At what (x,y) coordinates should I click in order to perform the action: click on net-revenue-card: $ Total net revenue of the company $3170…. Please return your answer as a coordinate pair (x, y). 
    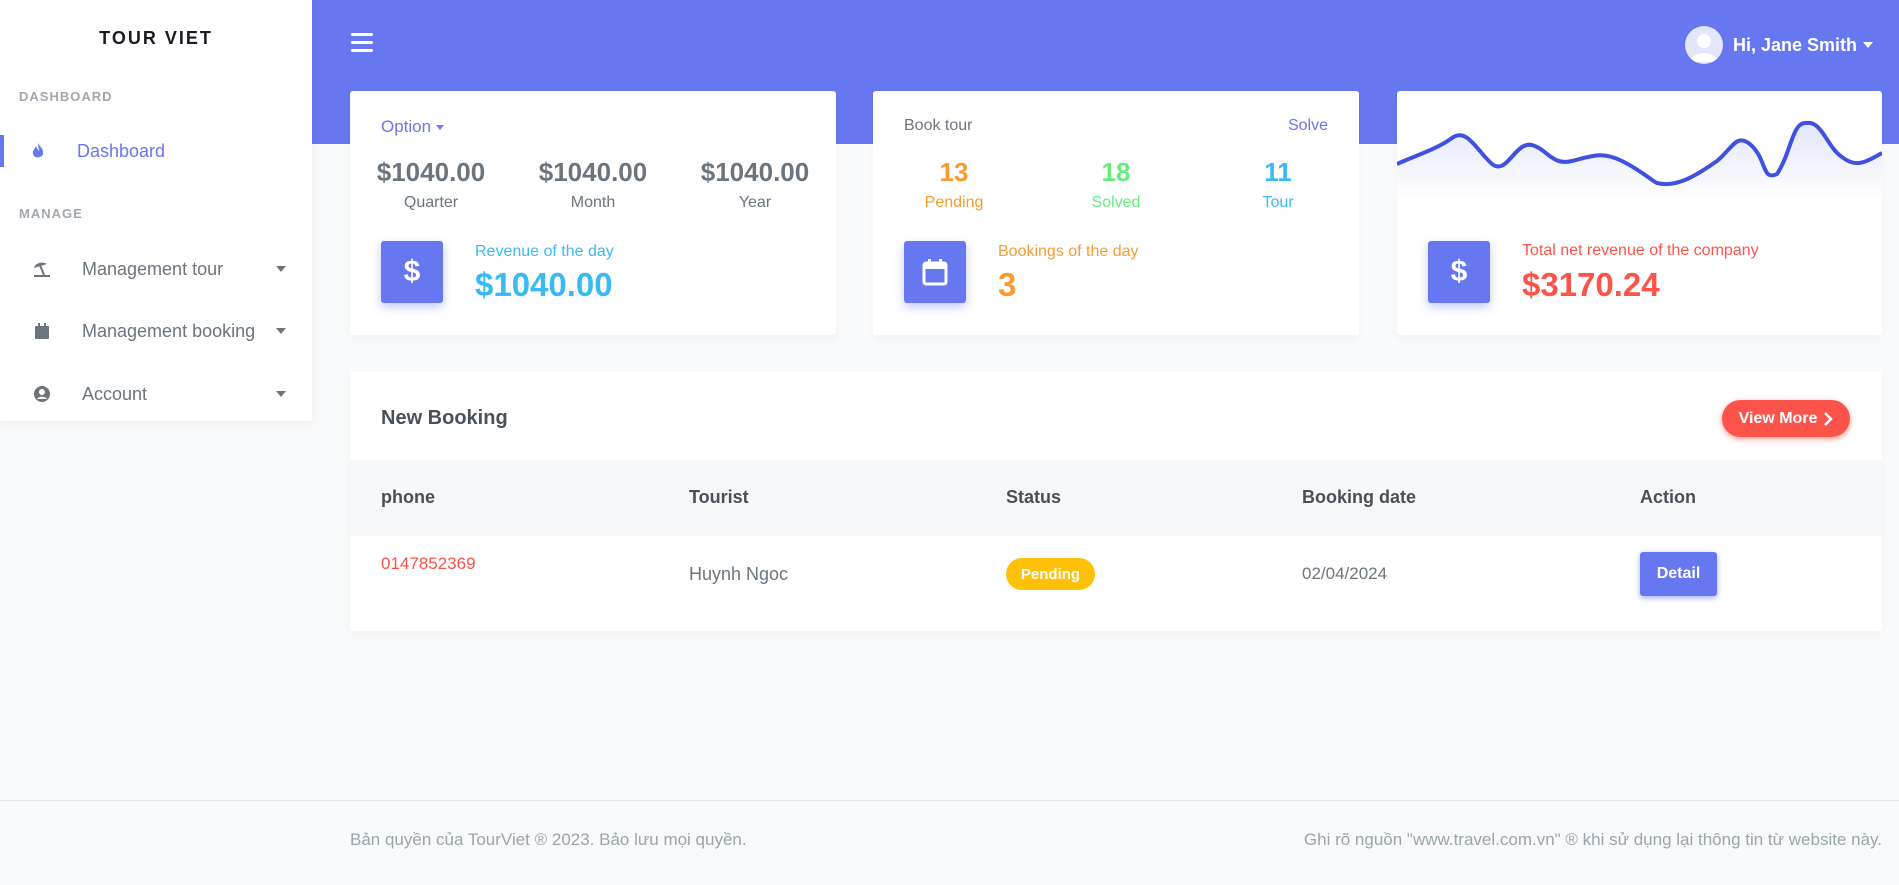
    Looking at the image, I should click on (1639, 213).